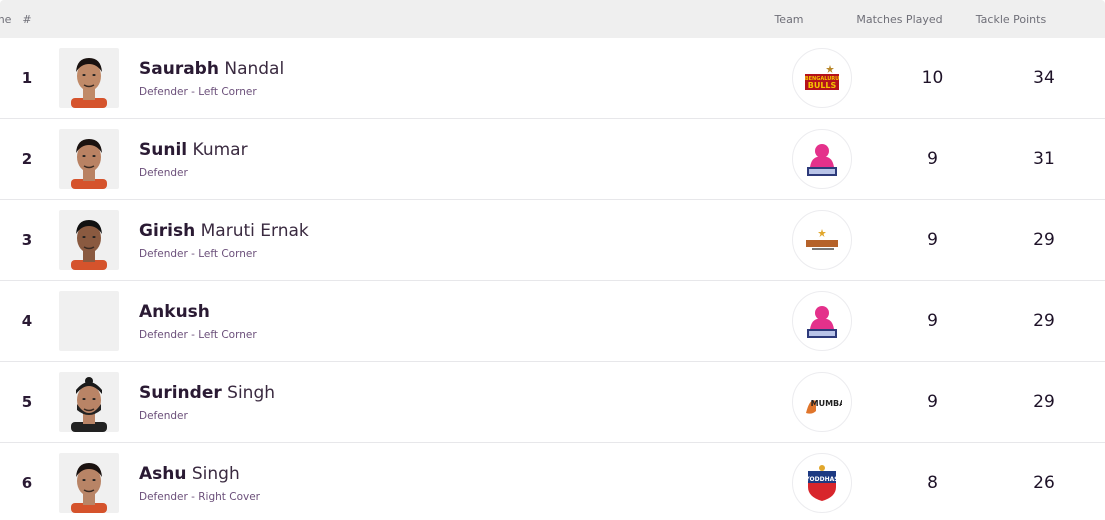 Image resolution: width=1105 pixels, height=520 pixels. What do you see at coordinates (6, 19) in the screenshot?
I see `header-name: Name` at bounding box center [6, 19].